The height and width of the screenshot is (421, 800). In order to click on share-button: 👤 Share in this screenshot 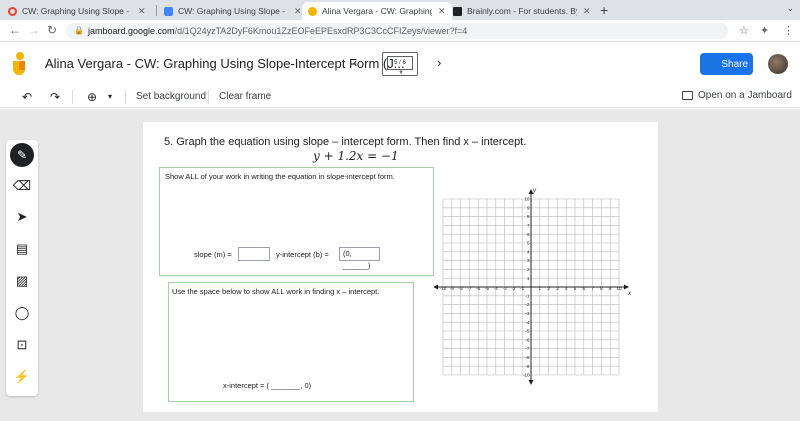, I will do `click(726, 64)`.